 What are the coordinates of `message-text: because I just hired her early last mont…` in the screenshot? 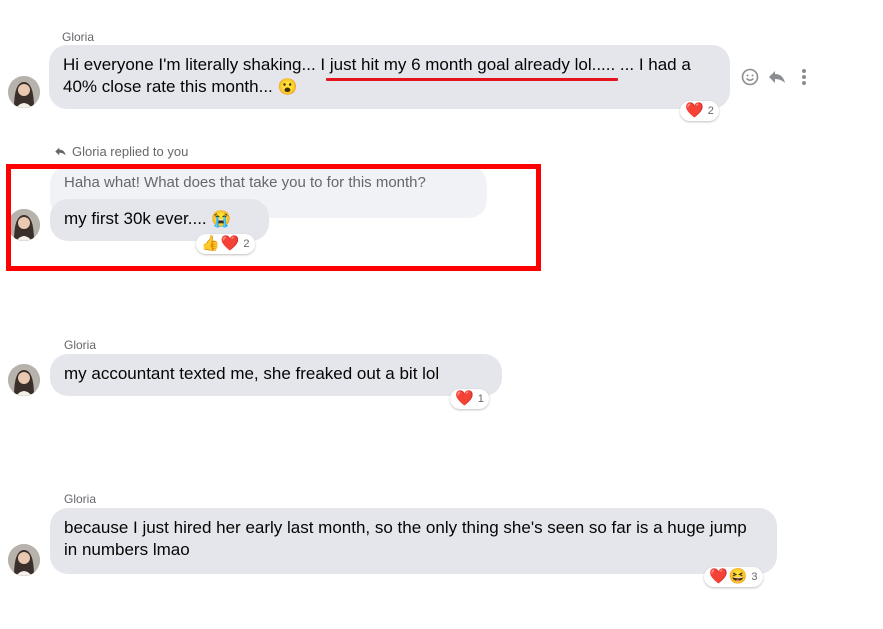 It's located at (405, 538).